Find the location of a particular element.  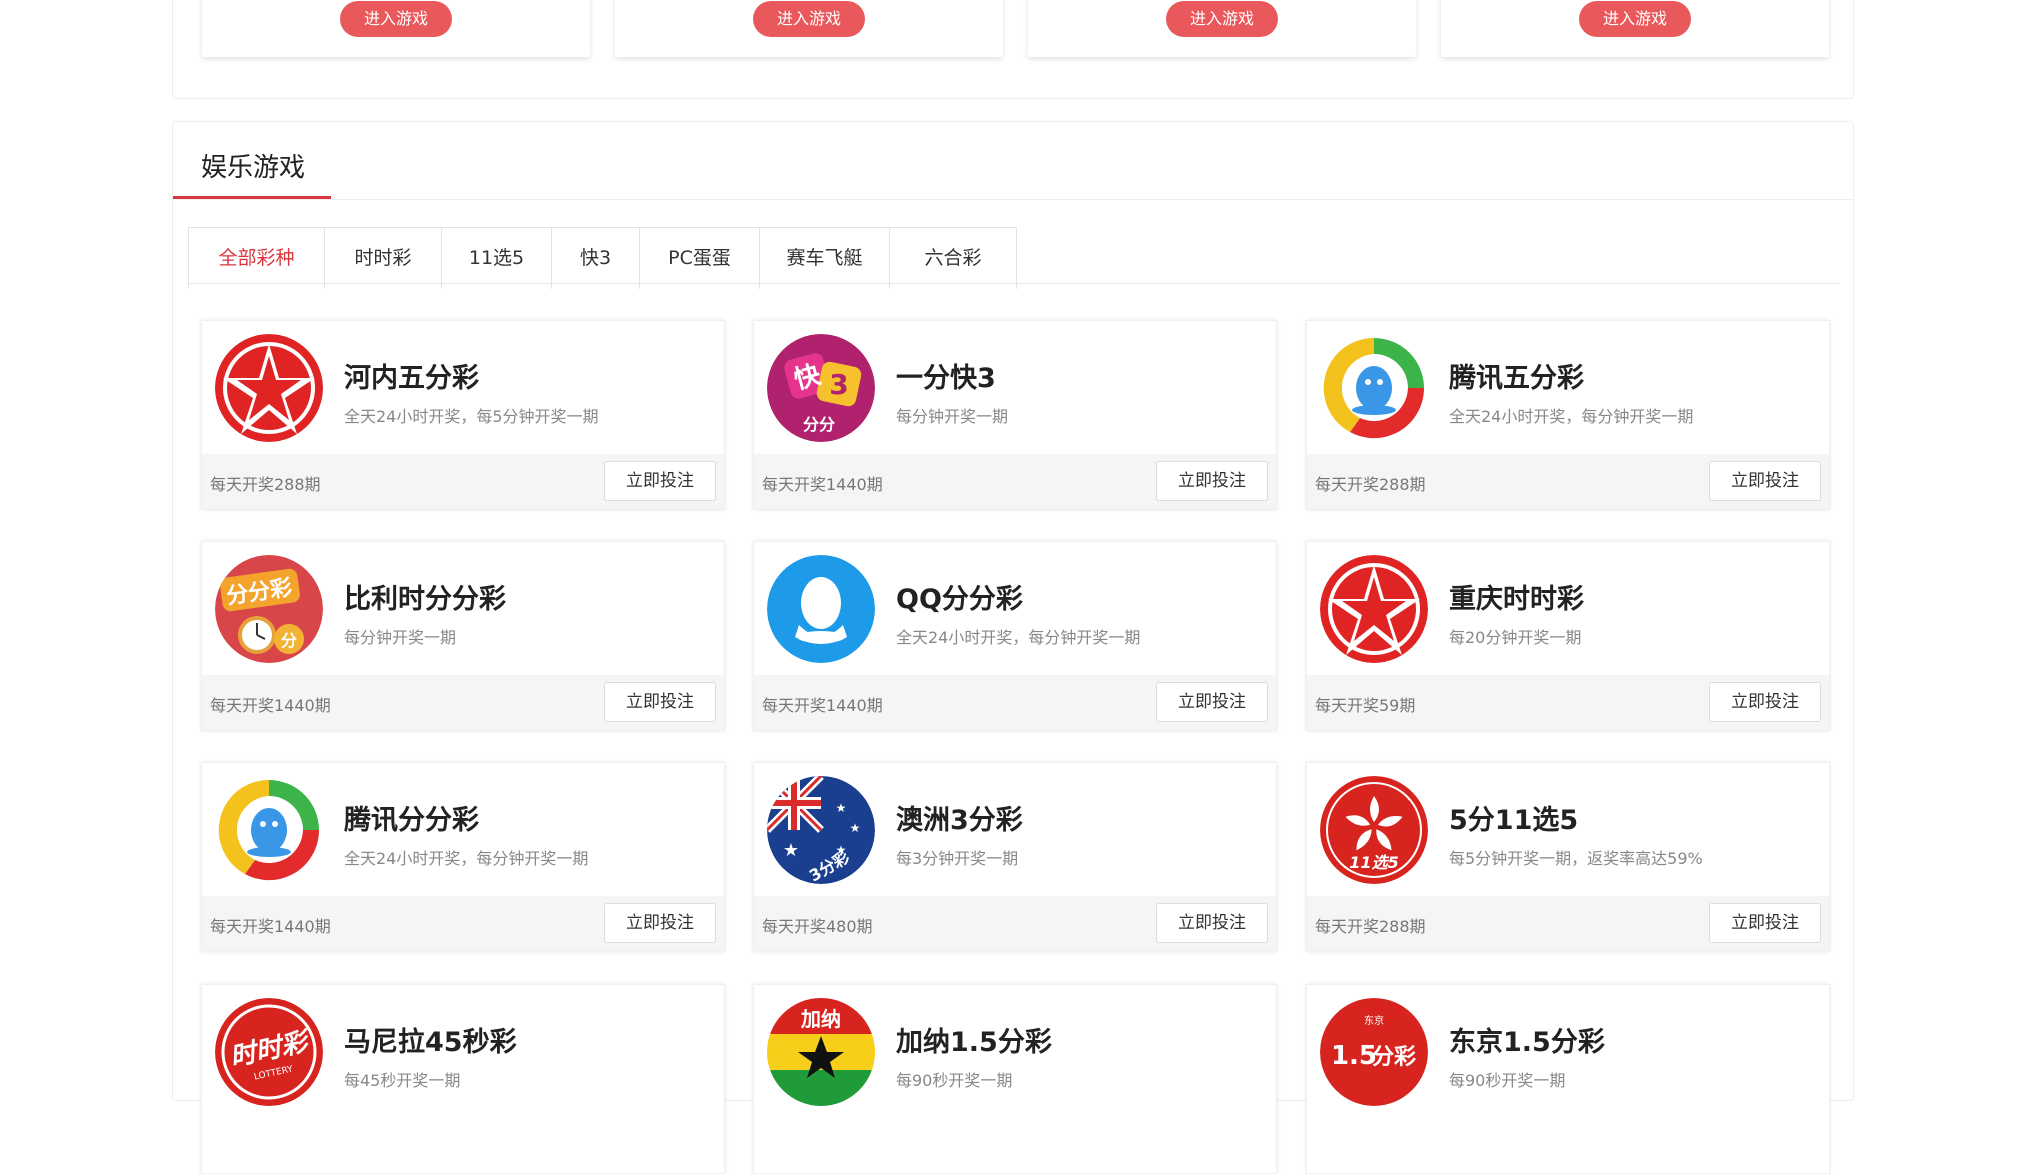

logo-text: 1.5 is located at coordinates (1354, 1056).